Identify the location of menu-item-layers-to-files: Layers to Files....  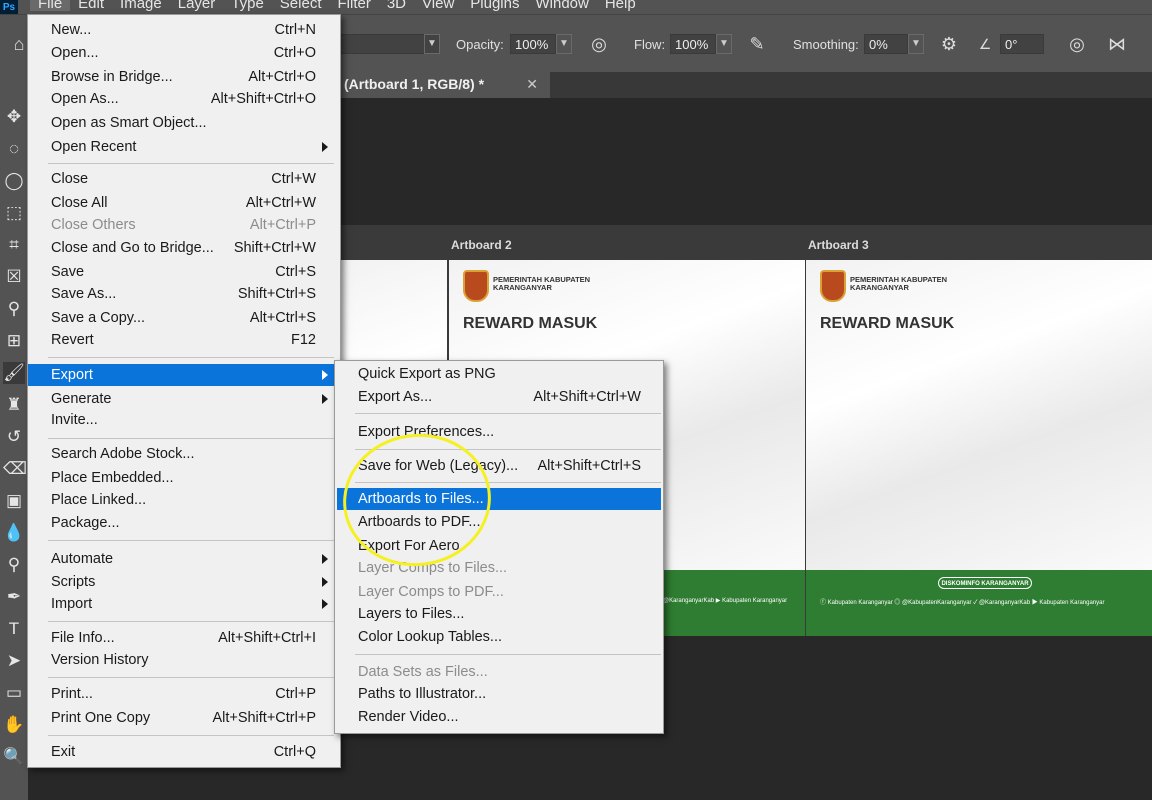
(499, 614).